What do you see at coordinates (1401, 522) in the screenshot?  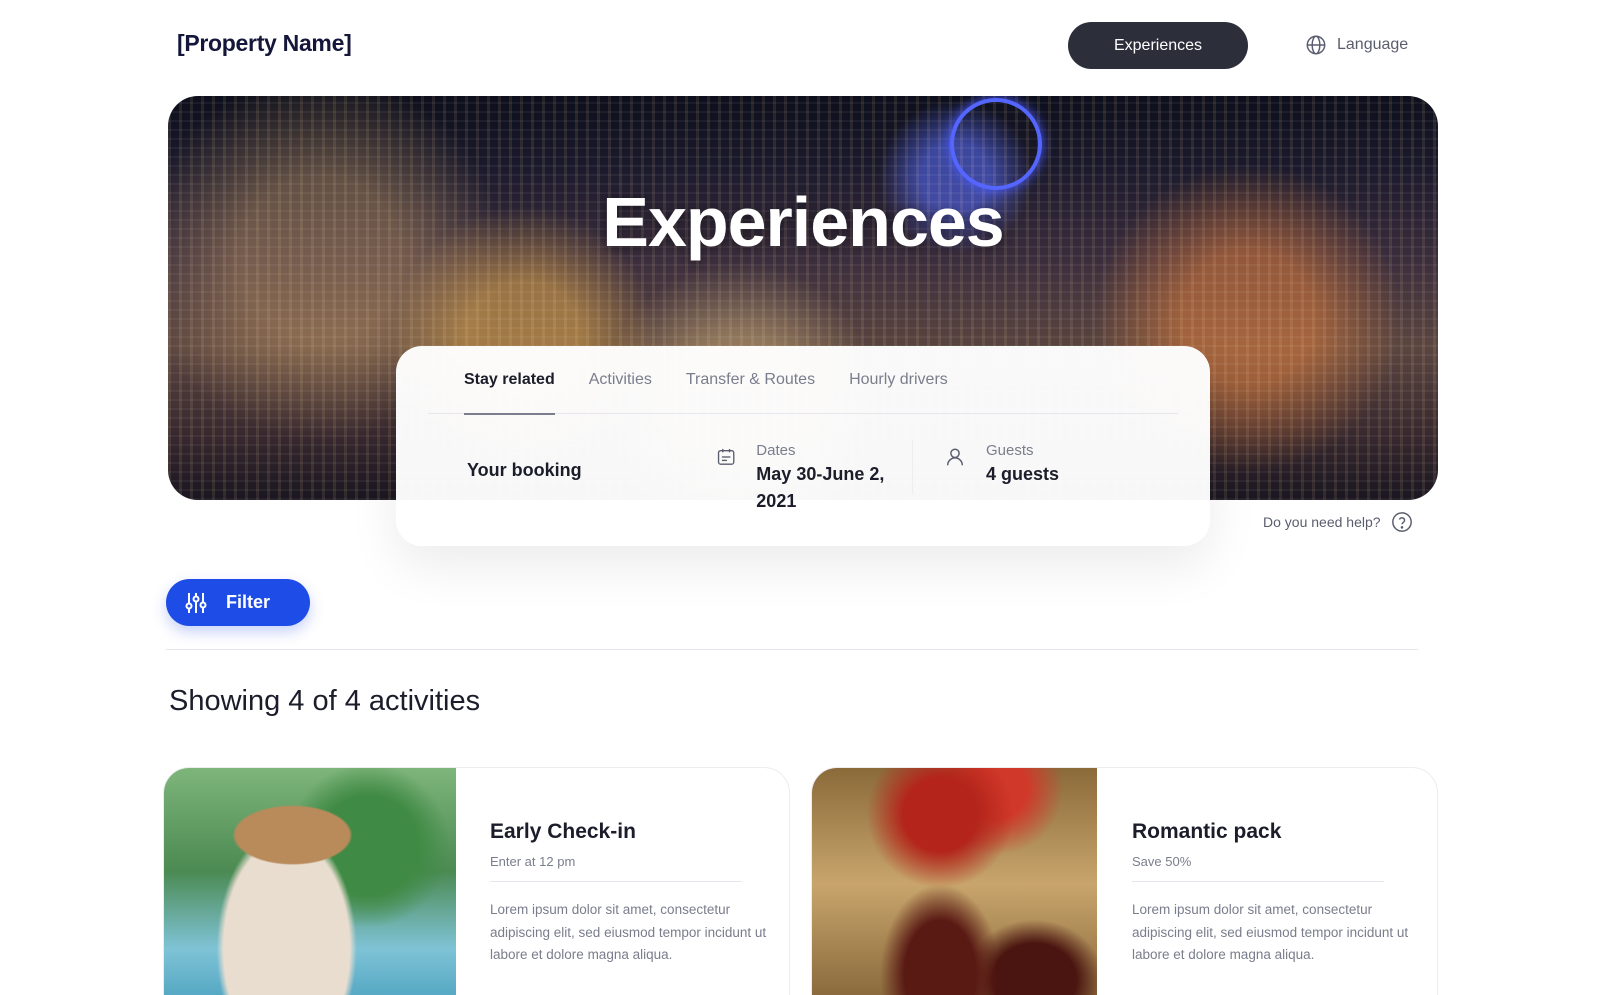 I see `help-icon` at bounding box center [1401, 522].